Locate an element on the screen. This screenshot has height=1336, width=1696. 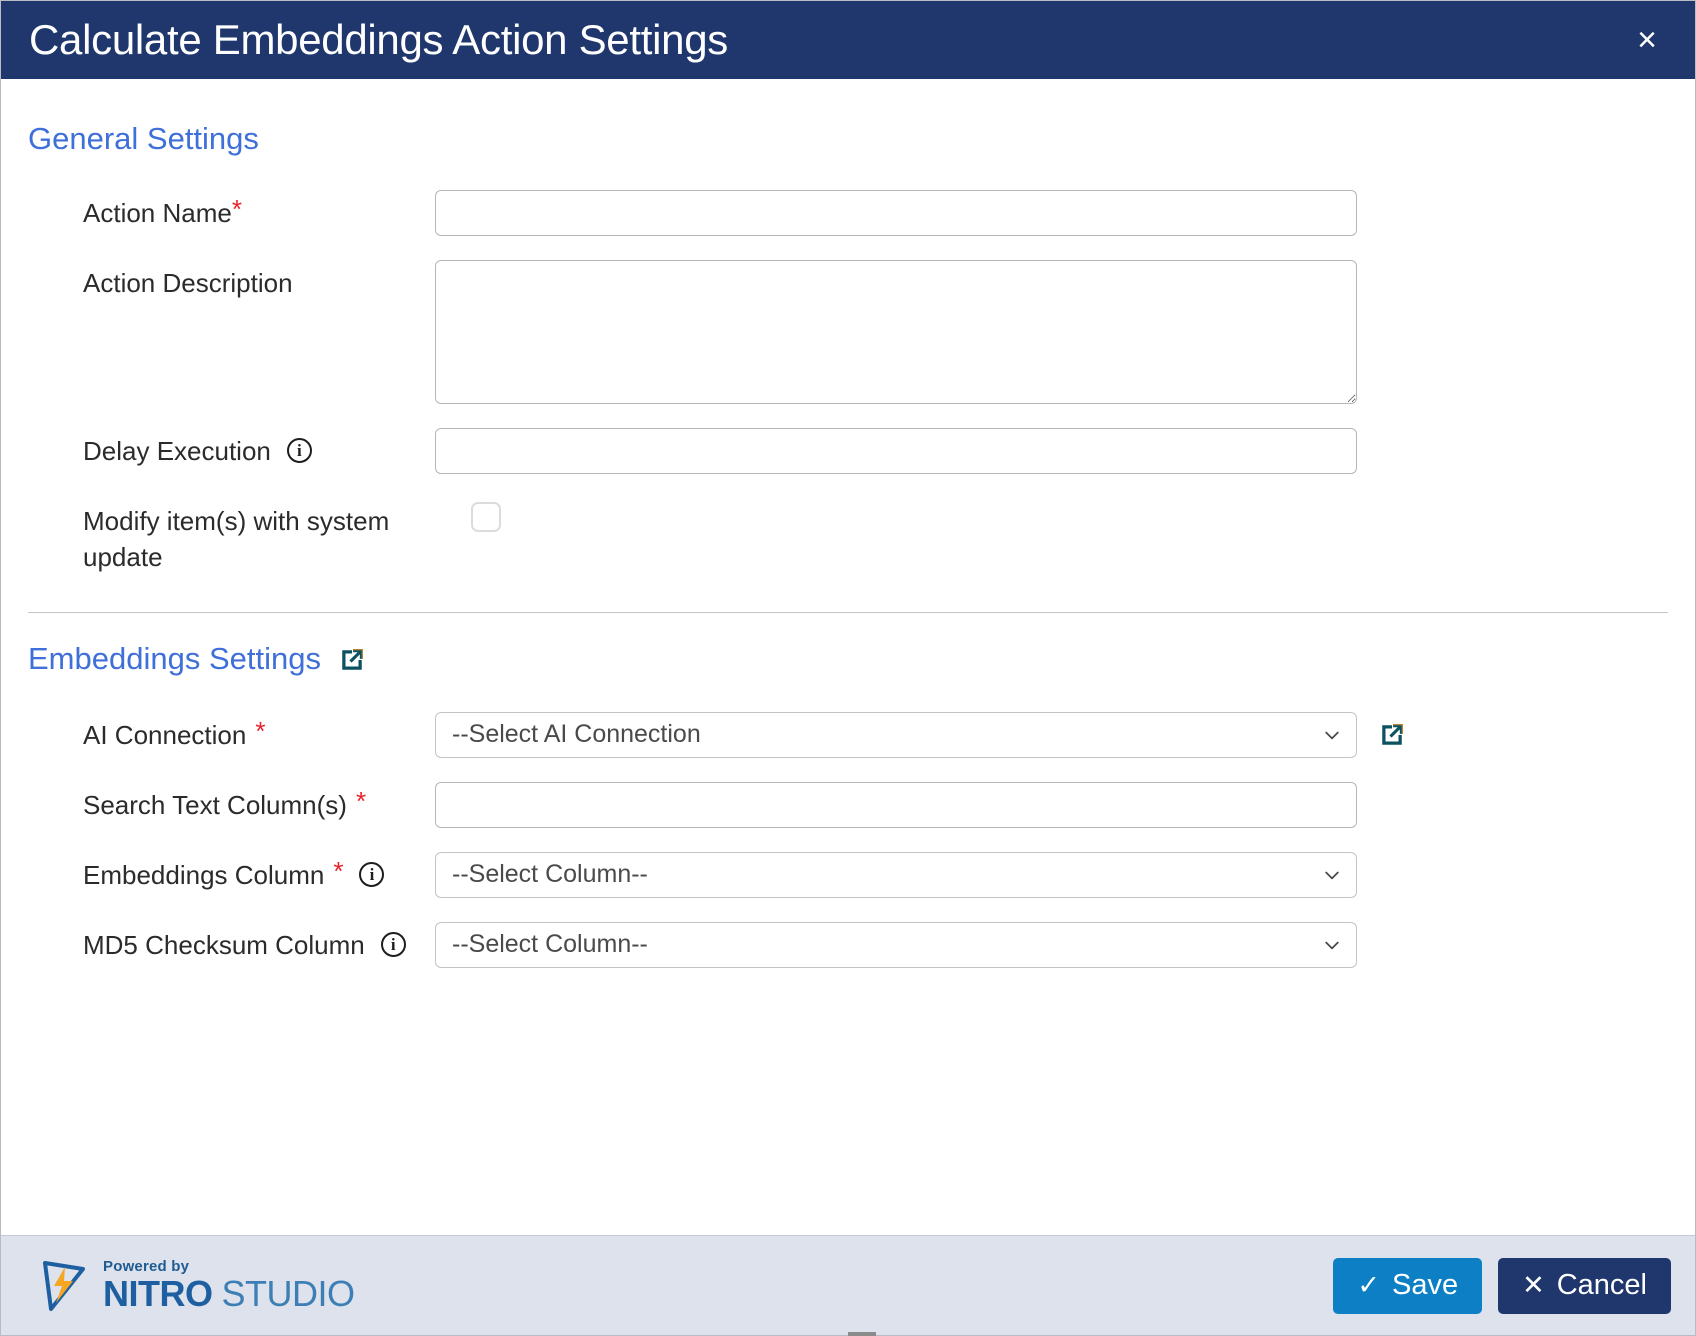
save-button: ✓ Save is located at coordinates (1408, 1285).